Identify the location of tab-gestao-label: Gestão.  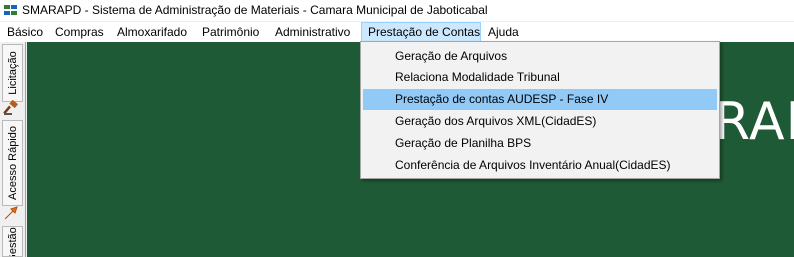
(12, 242).